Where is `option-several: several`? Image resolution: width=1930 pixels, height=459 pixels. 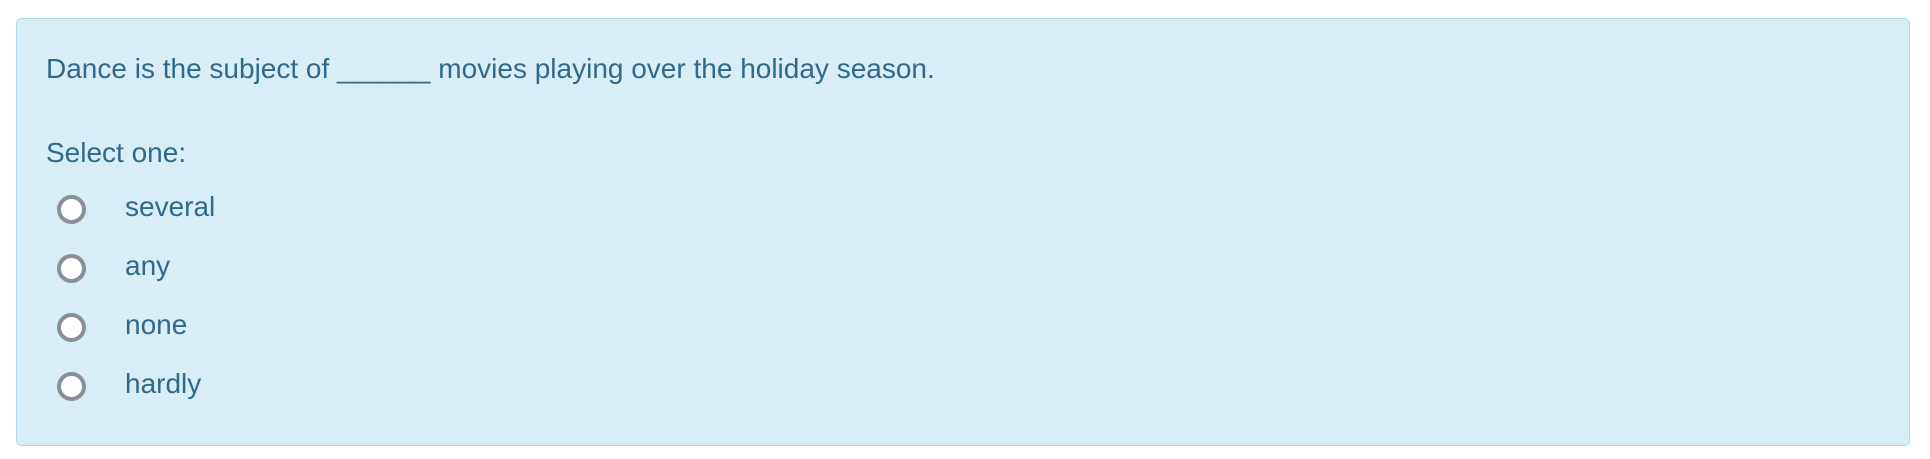 option-several: several is located at coordinates (217, 208).